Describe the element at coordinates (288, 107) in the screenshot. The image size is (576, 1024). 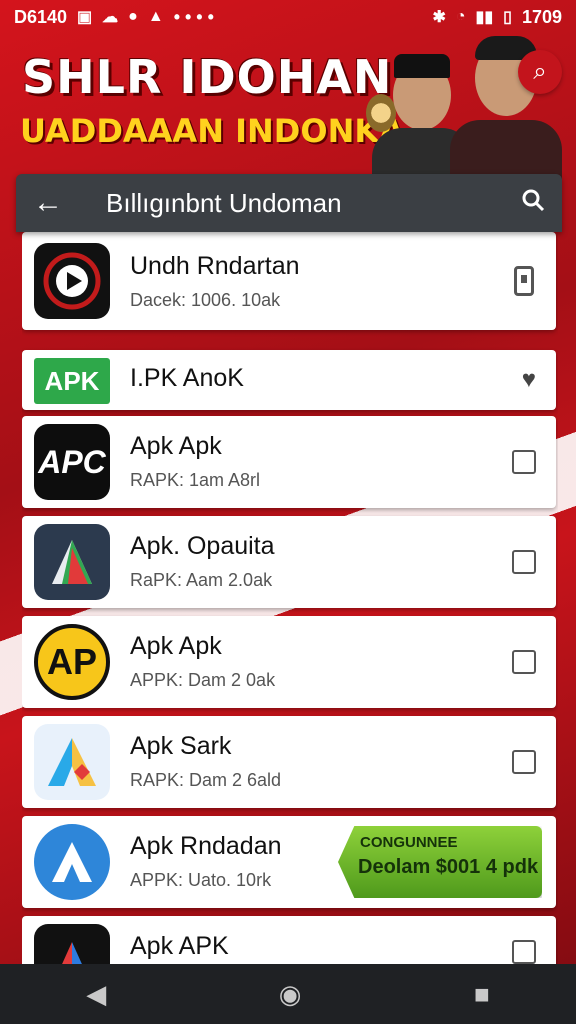
I see `promo-banner: SHLR IDOHAN UADDAAAN INDONKA ⌕` at that location.